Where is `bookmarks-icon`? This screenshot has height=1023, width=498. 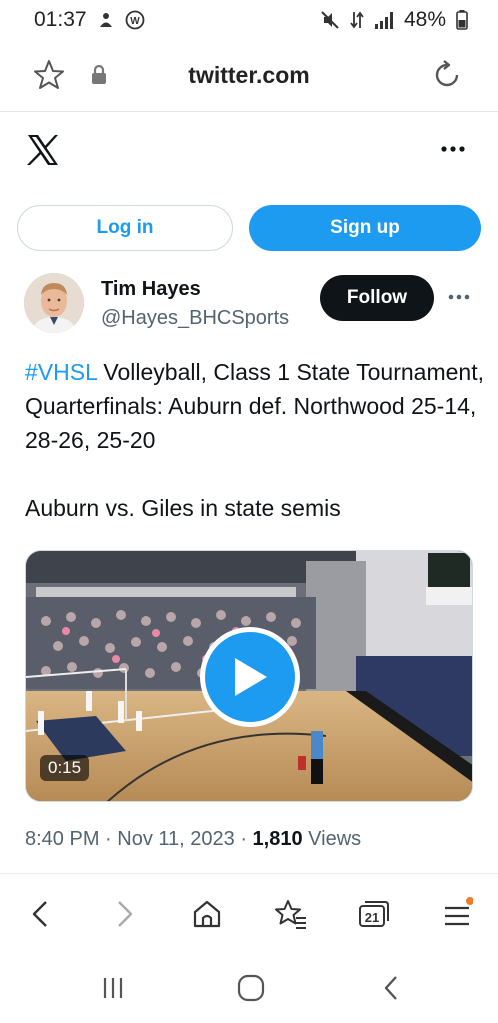 bookmarks-icon is located at coordinates (291, 914).